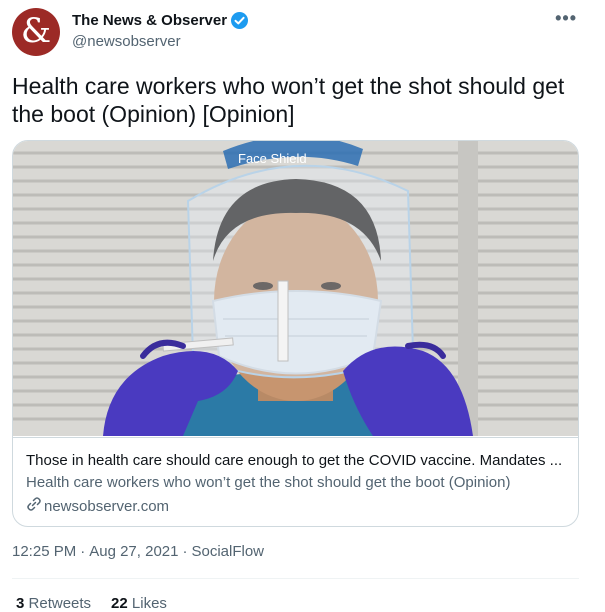 The width and height of the screenshot is (605, 612). I want to click on card-domain-row: newsobserver.com, so click(97, 506).